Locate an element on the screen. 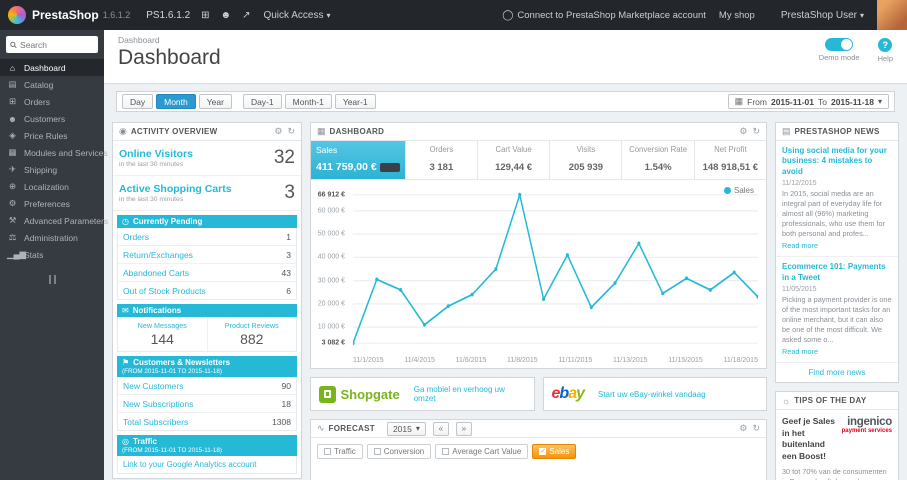  news-headline-link: Ecommerce 101: Payments in a Tweet is located at coordinates (837, 272).